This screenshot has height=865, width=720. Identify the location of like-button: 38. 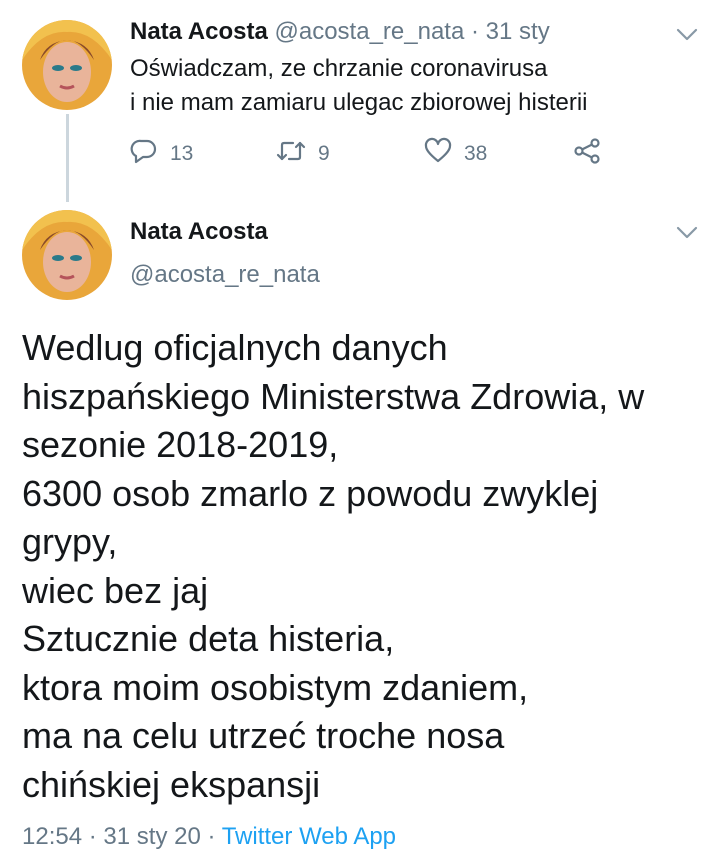
(455, 154).